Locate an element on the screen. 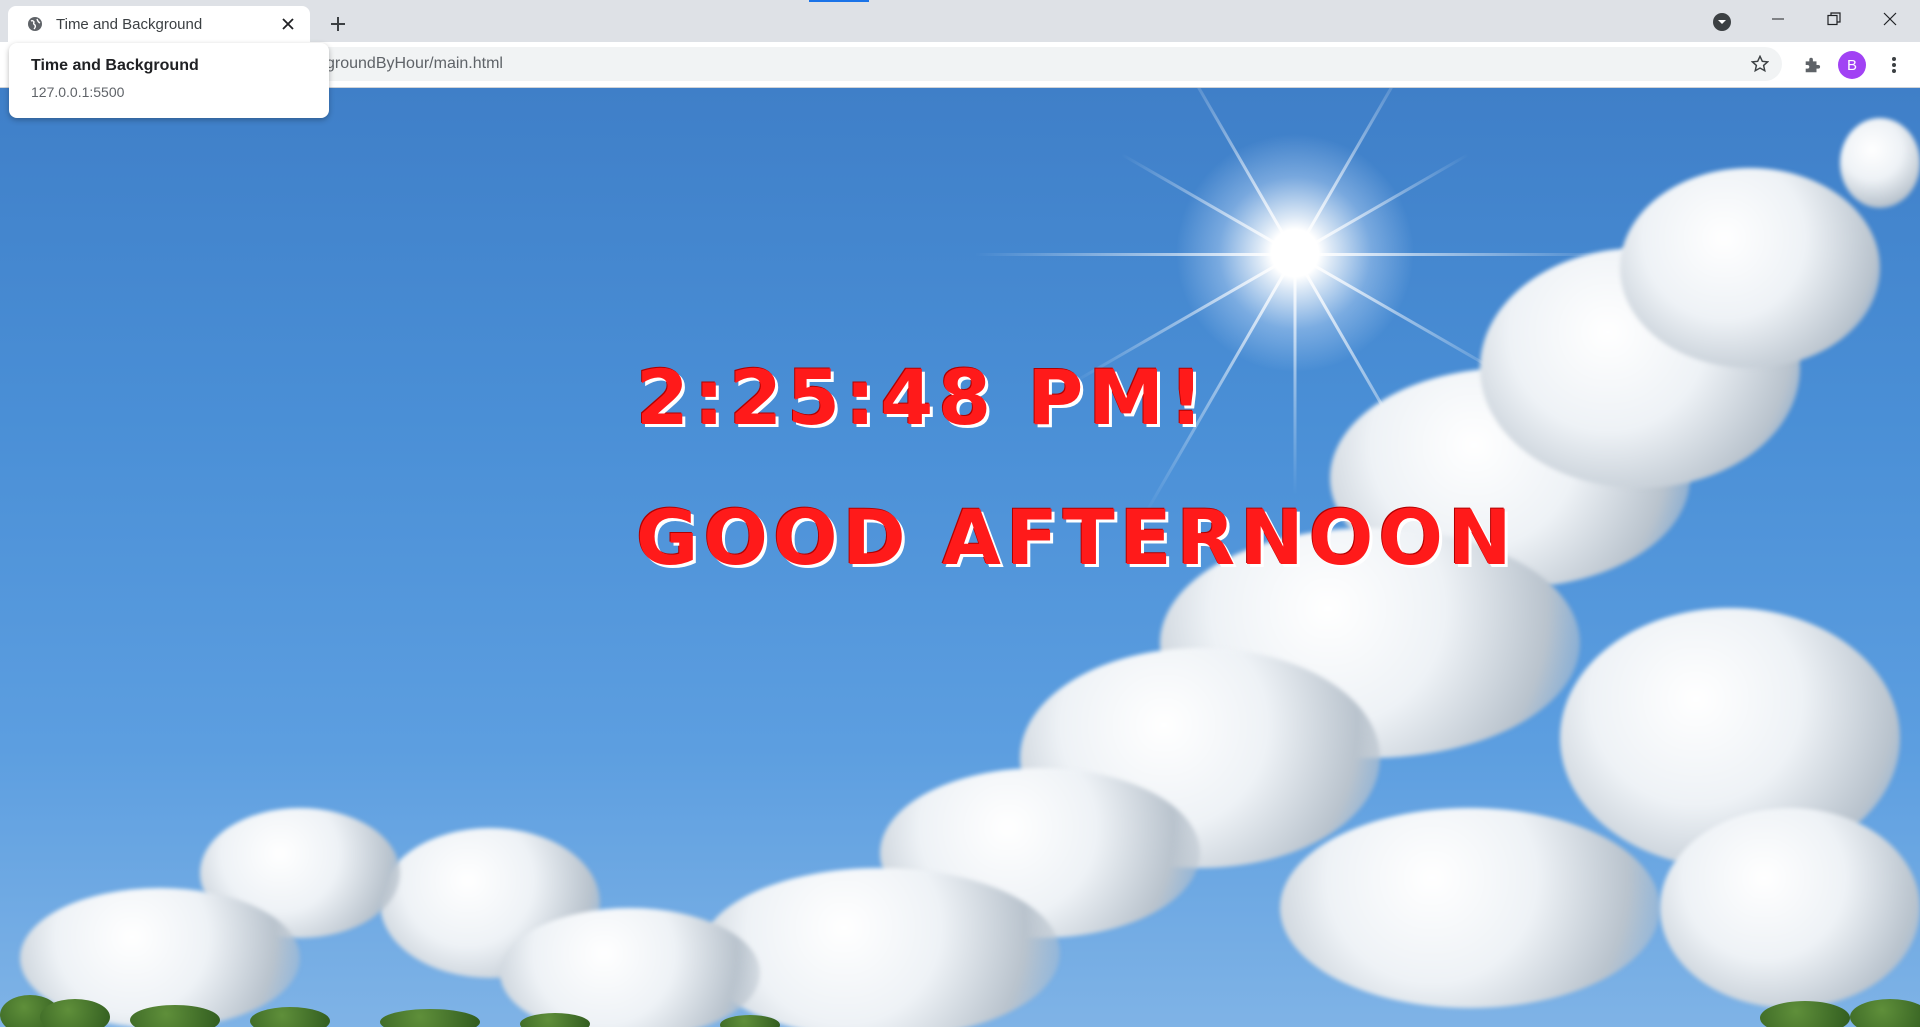 This screenshot has width=1920, height=1027. close-window-icon is located at coordinates (1890, 19).